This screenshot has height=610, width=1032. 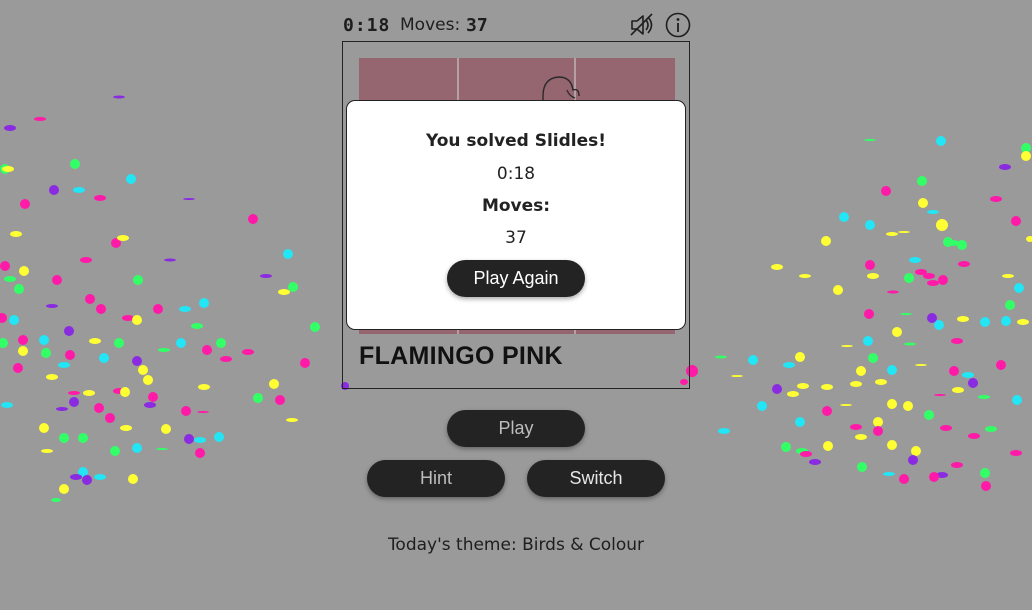 I want to click on info-icon, so click(x=678, y=25).